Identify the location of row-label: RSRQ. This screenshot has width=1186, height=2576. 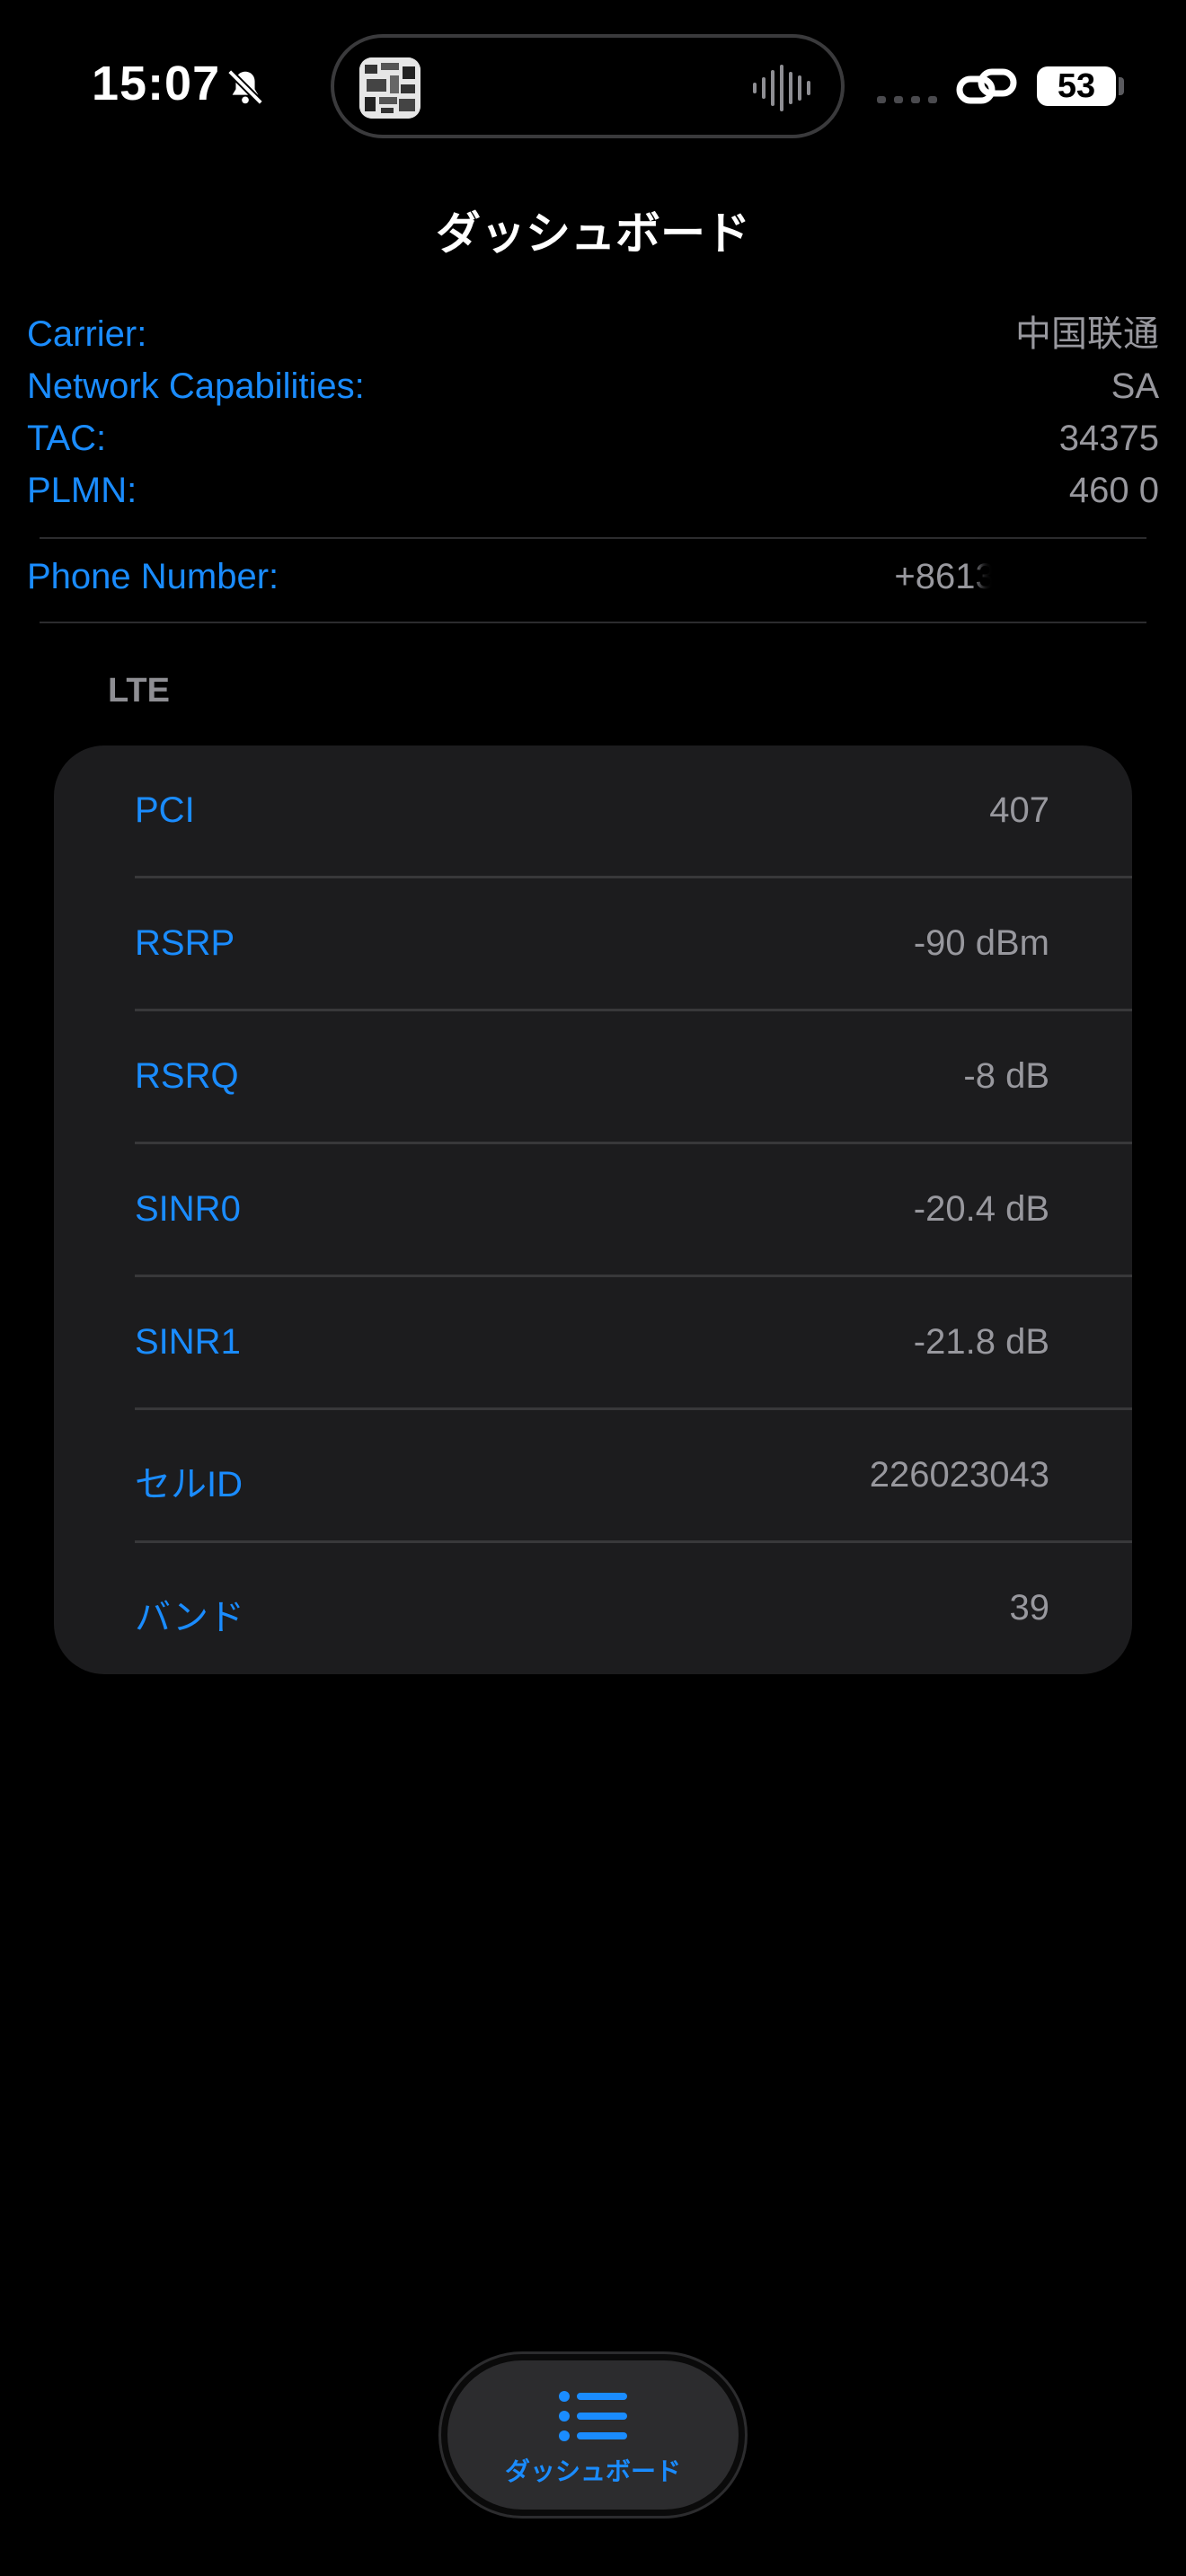
(187, 1076).